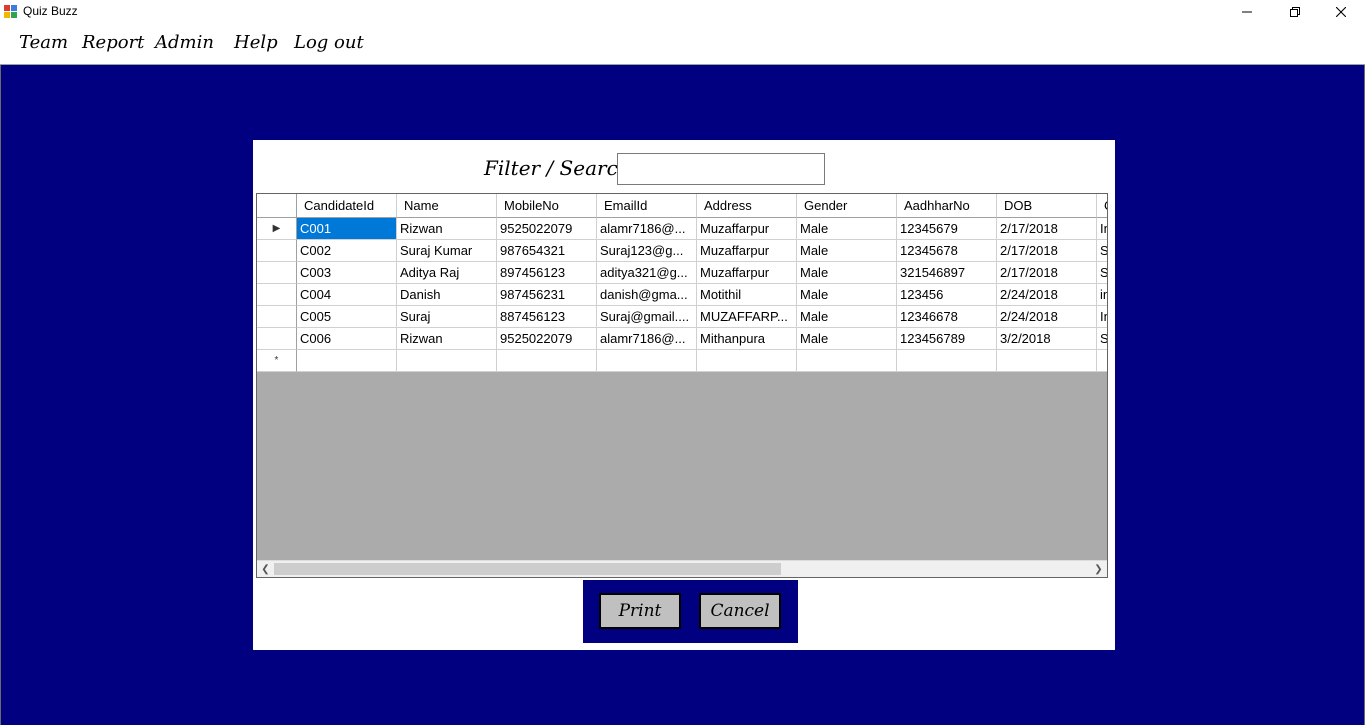 The height and width of the screenshot is (725, 1365). What do you see at coordinates (347, 295) in the screenshot?
I see `table-cell: C004` at bounding box center [347, 295].